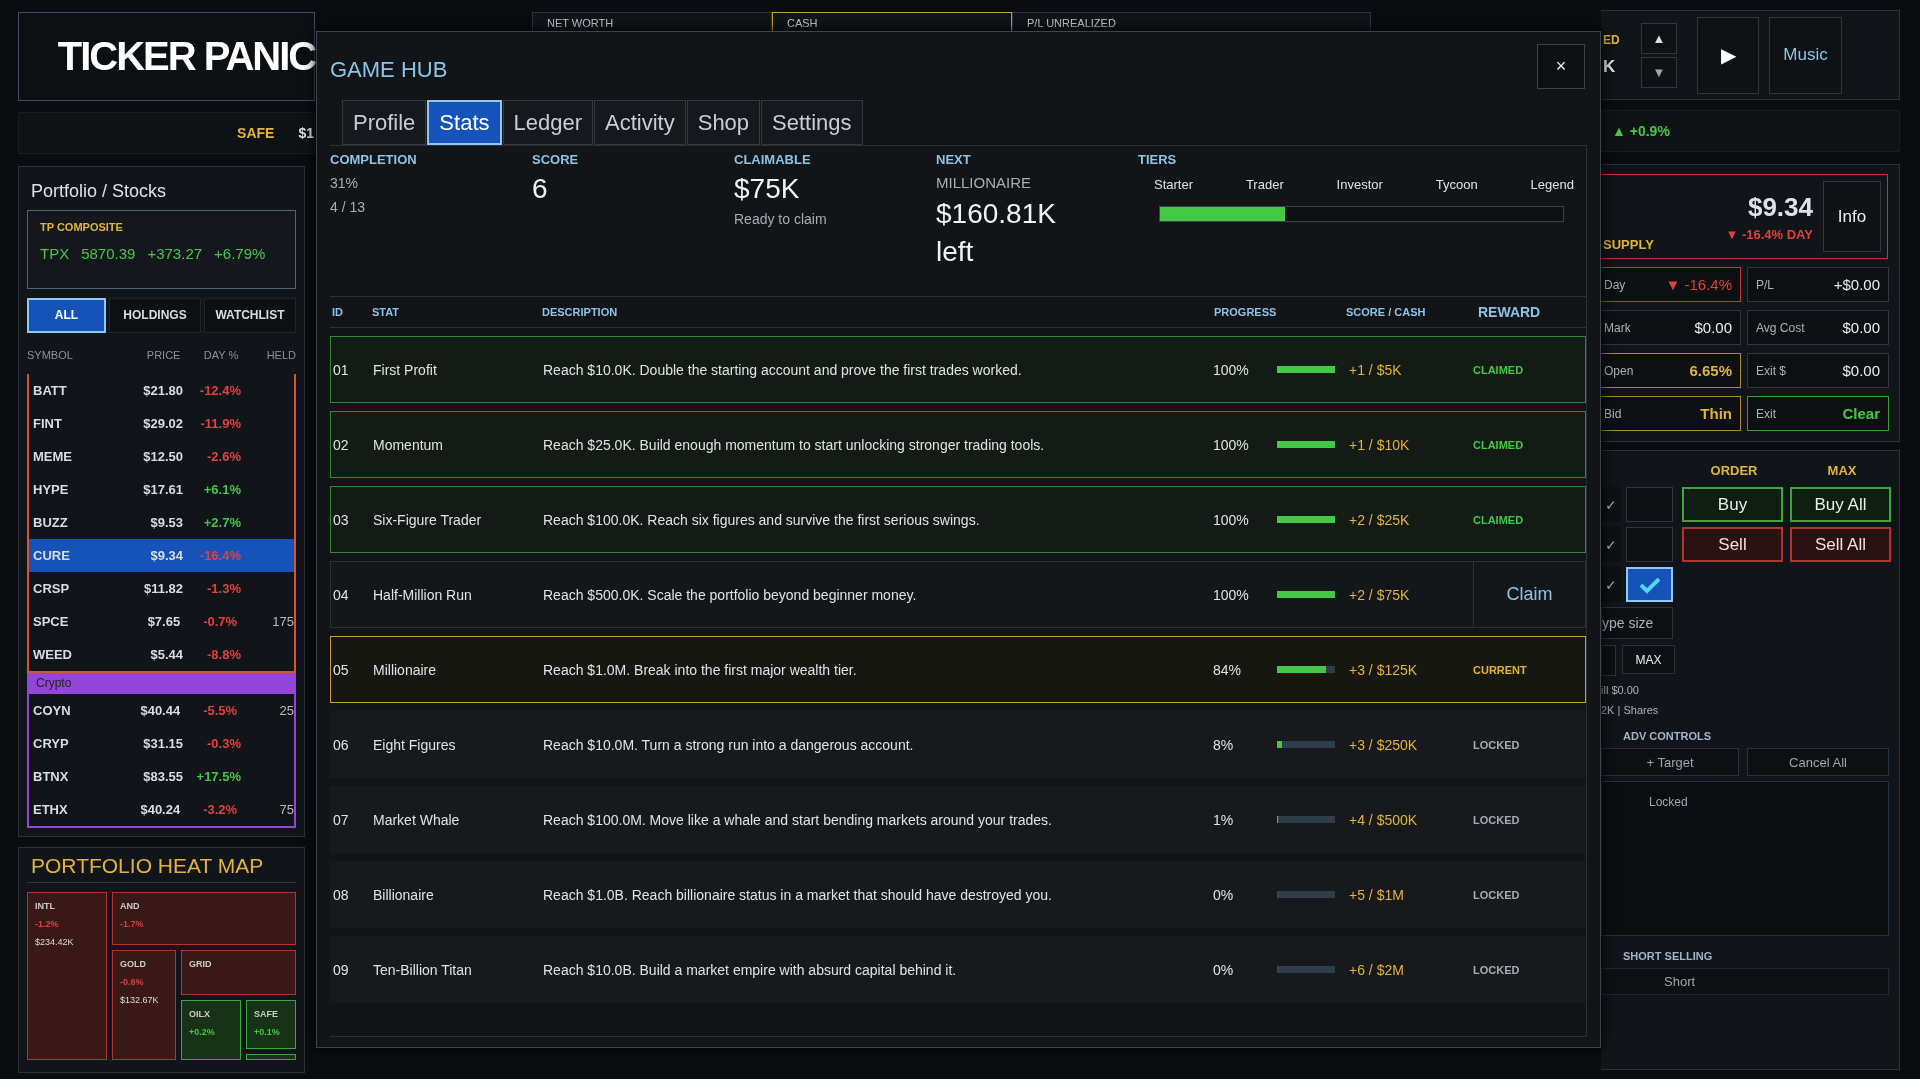  I want to click on stock-row: BUZZ $9.53 +2.7%, so click(161, 522).